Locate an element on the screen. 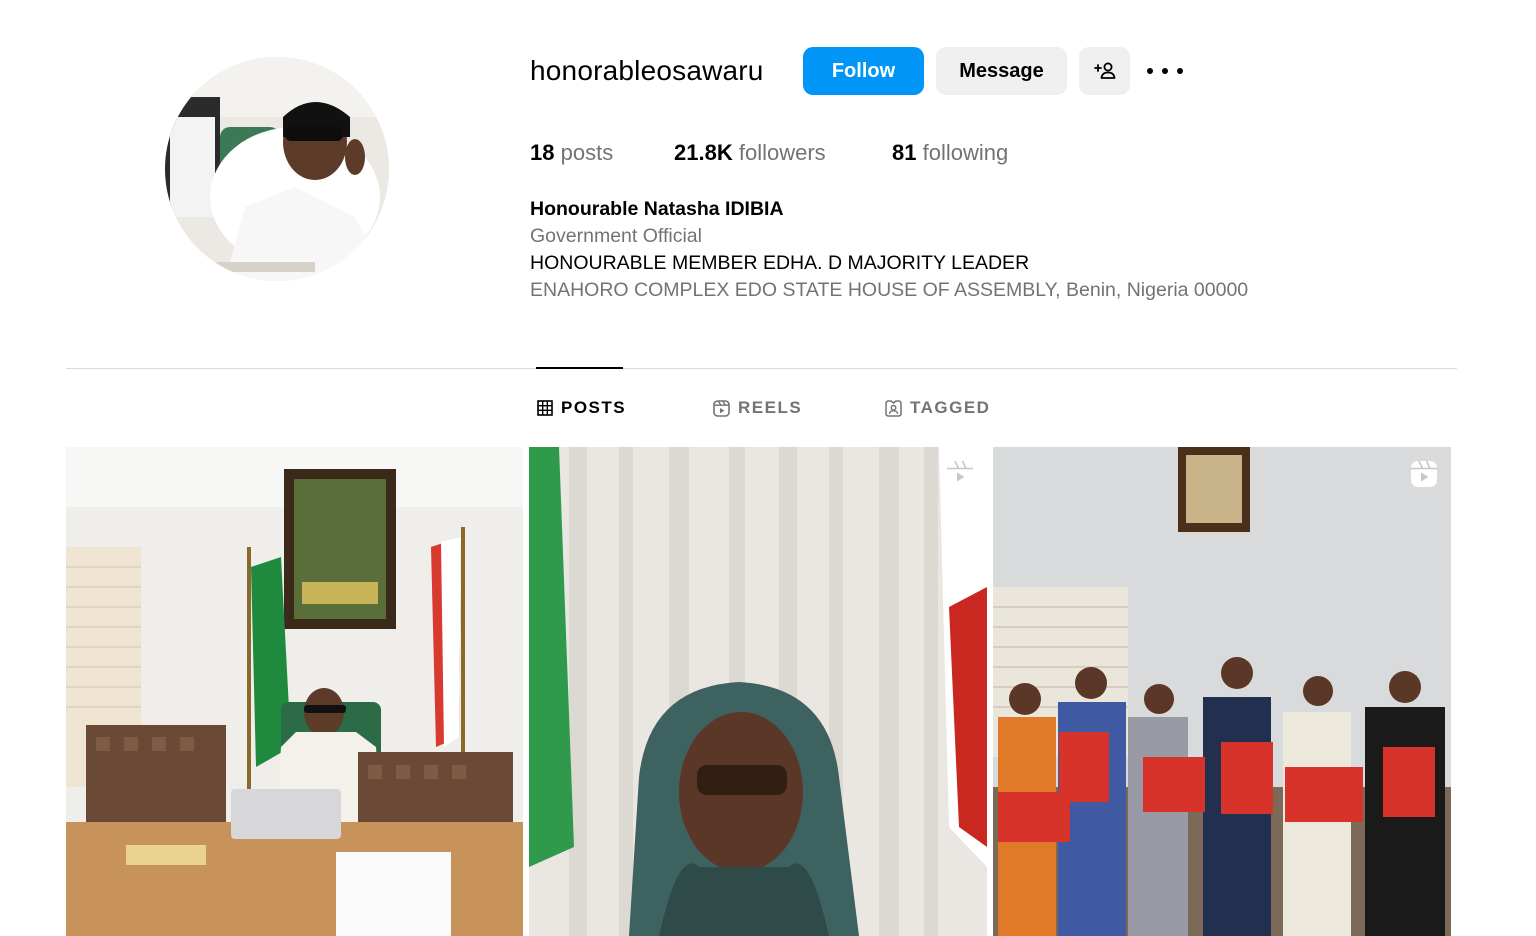  tab-tagged: TAGGED is located at coordinates (937, 408).